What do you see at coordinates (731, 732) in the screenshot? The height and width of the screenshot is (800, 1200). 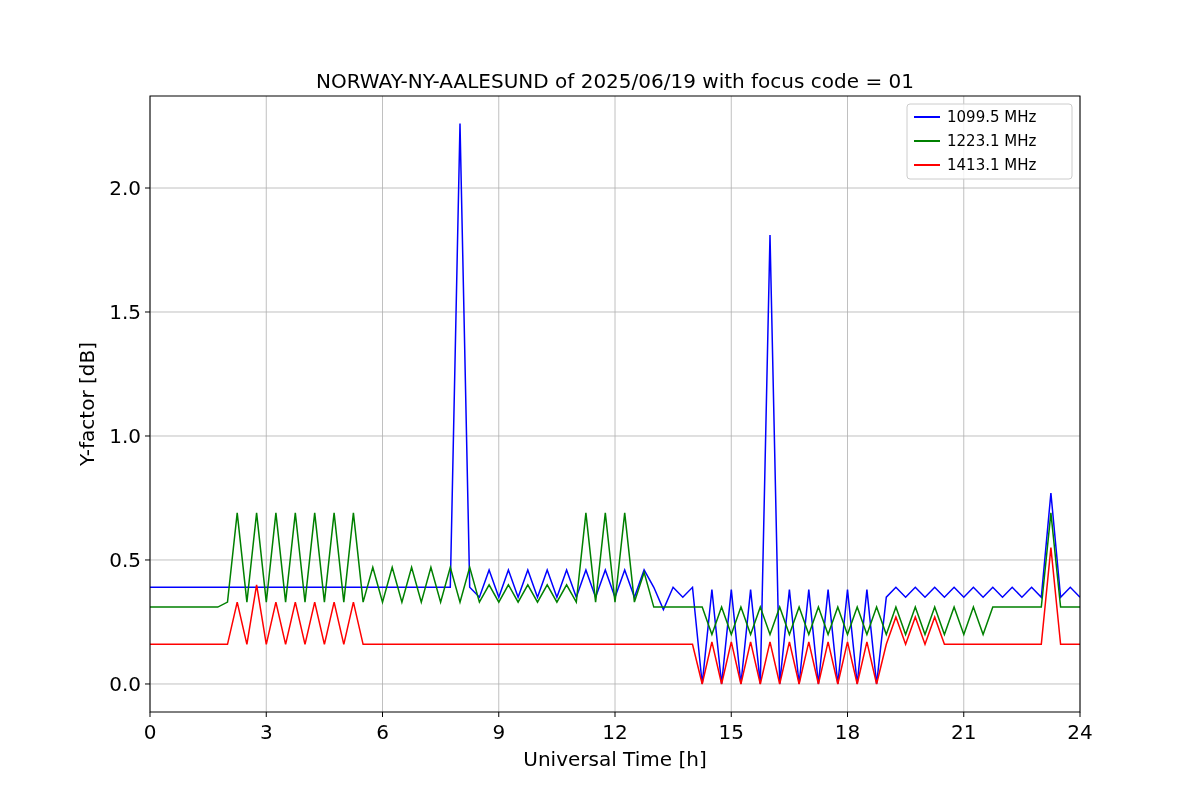 I see `x-tick-label: 15` at bounding box center [731, 732].